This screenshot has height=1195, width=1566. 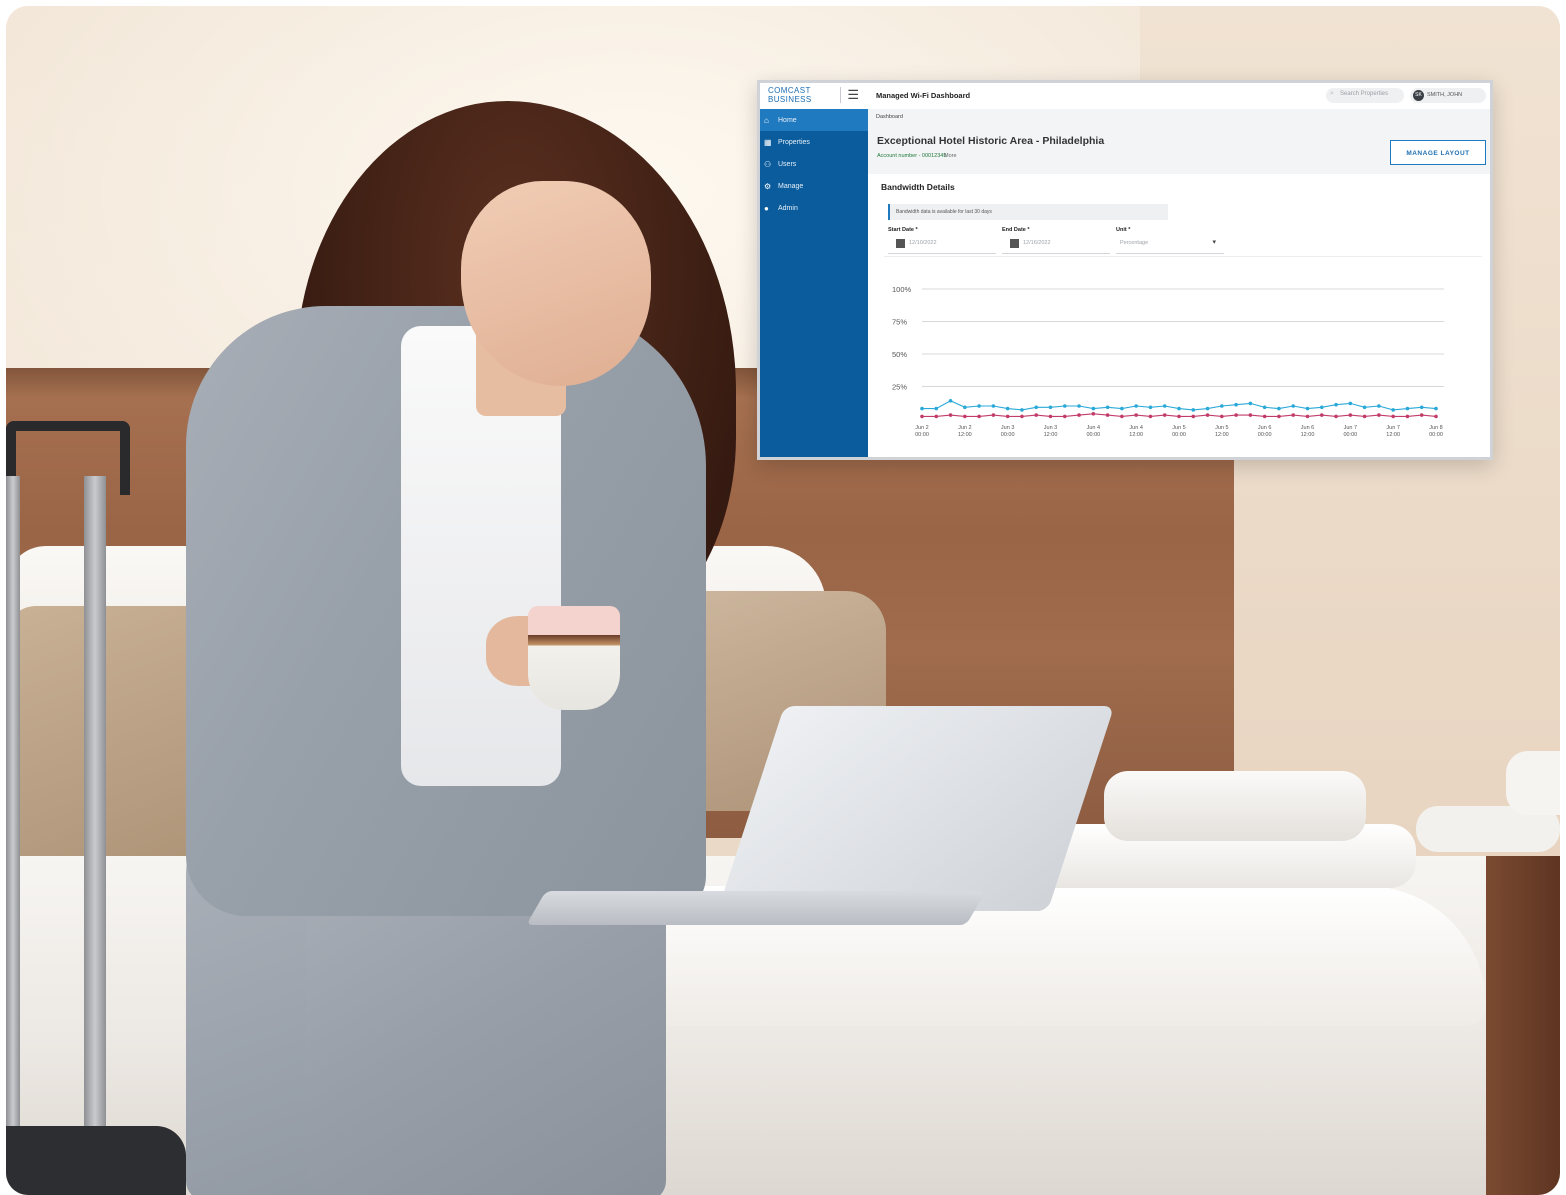 What do you see at coordinates (791, 186) in the screenshot?
I see `sidebar-item-label: Manage` at bounding box center [791, 186].